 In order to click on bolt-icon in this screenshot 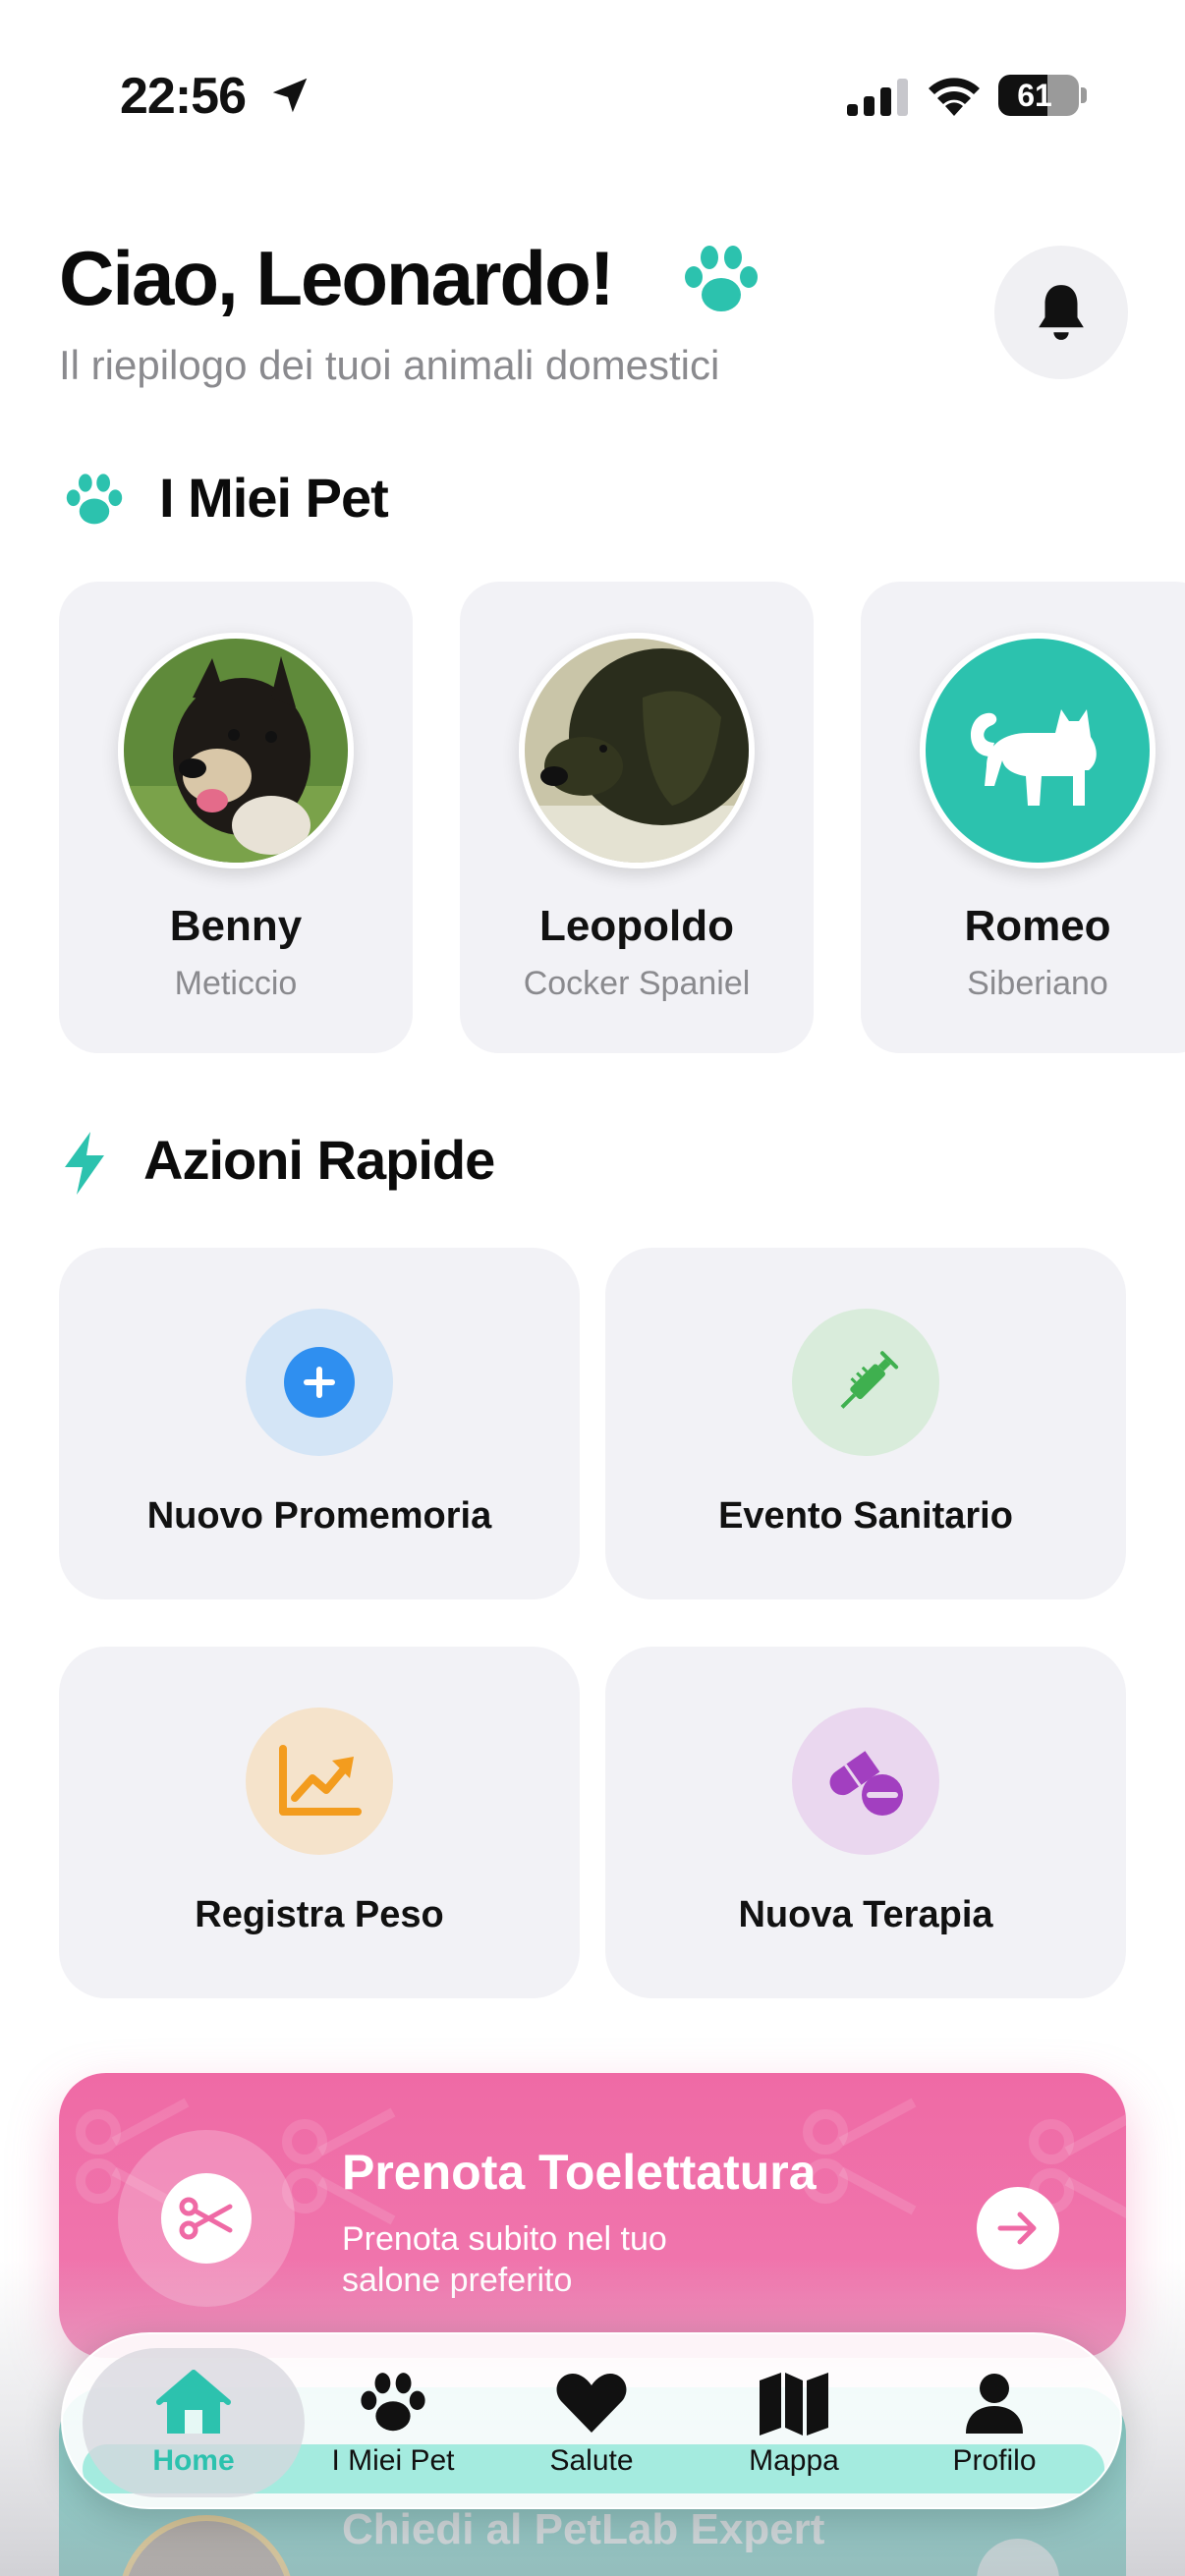, I will do `click(84, 1163)`.